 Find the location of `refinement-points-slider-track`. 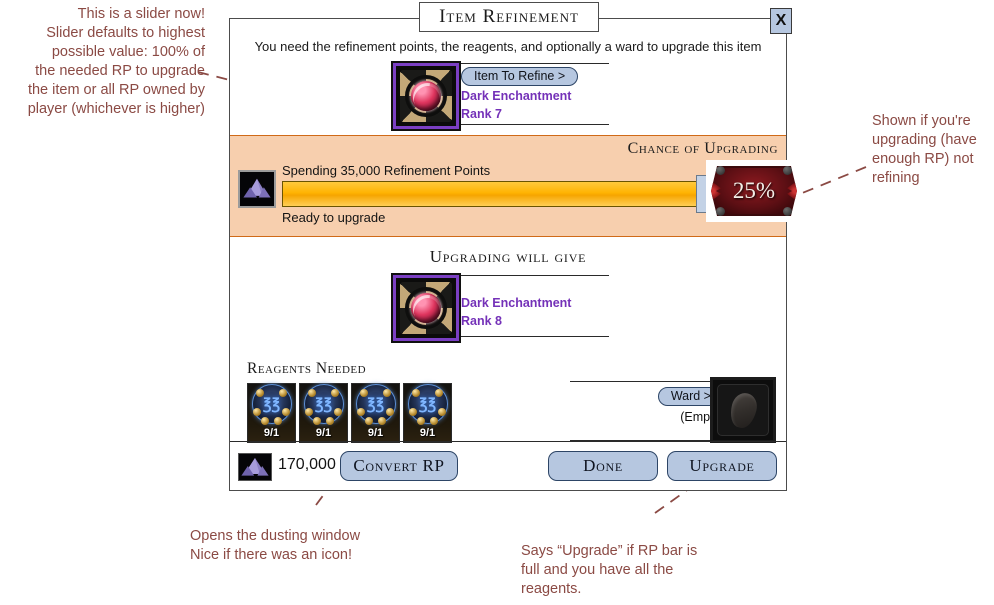

refinement-points-slider-track is located at coordinates (491, 194).